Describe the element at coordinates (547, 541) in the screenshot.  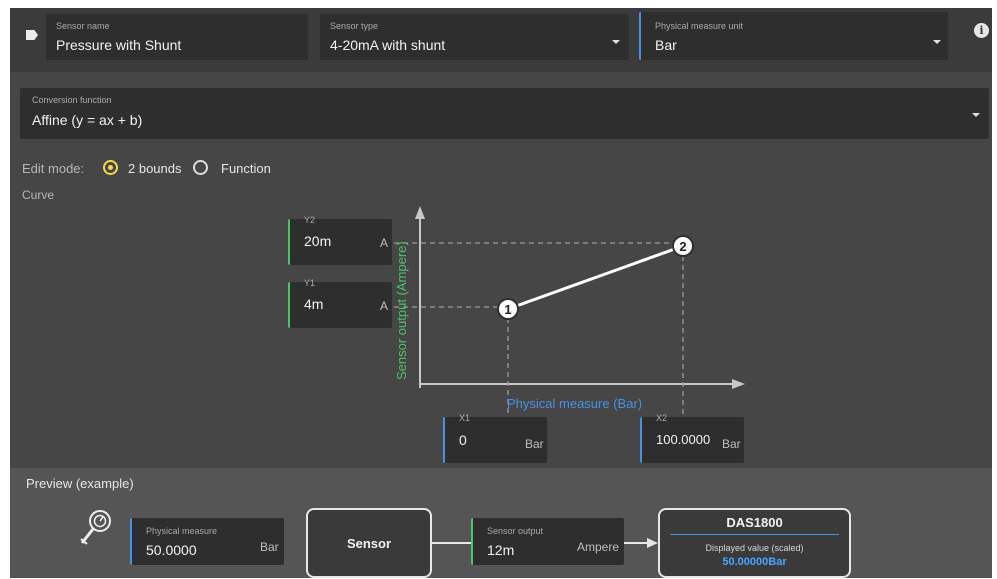
I see `preview-sensor-output-field: Sensor output 12m Ampere` at that location.